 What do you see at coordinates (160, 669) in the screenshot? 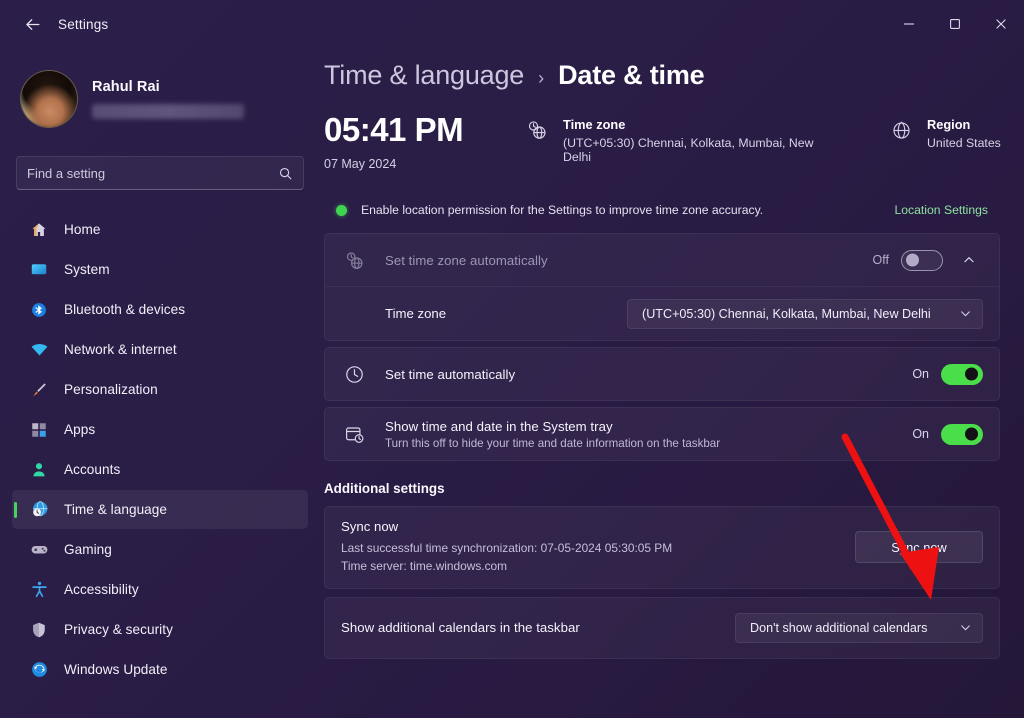
I see `sidebar-item-windows-update: Windows Update` at bounding box center [160, 669].